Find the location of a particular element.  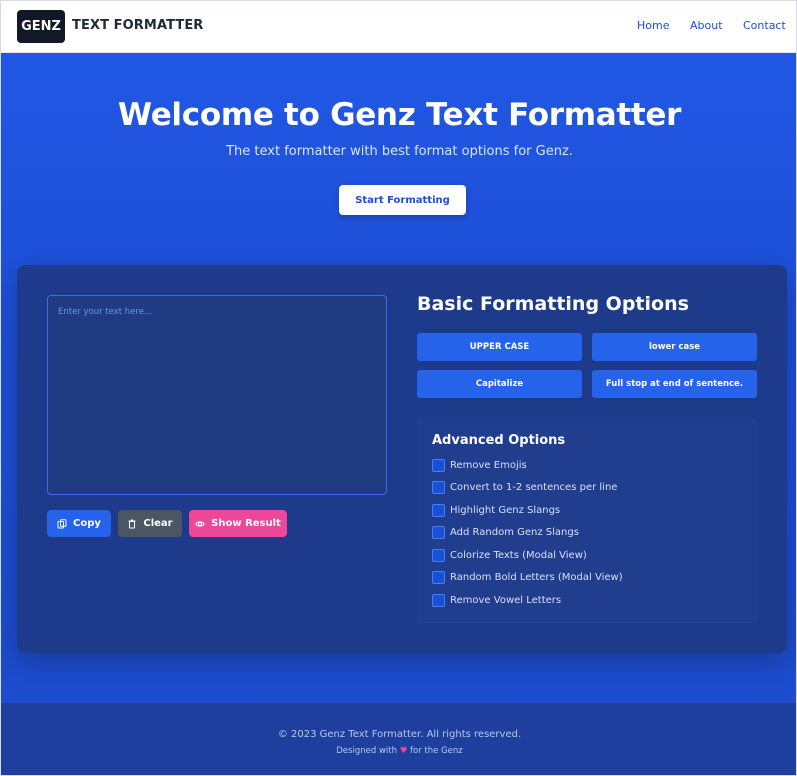

option-label: Colorize Texts (Modal View) is located at coordinates (518, 555).